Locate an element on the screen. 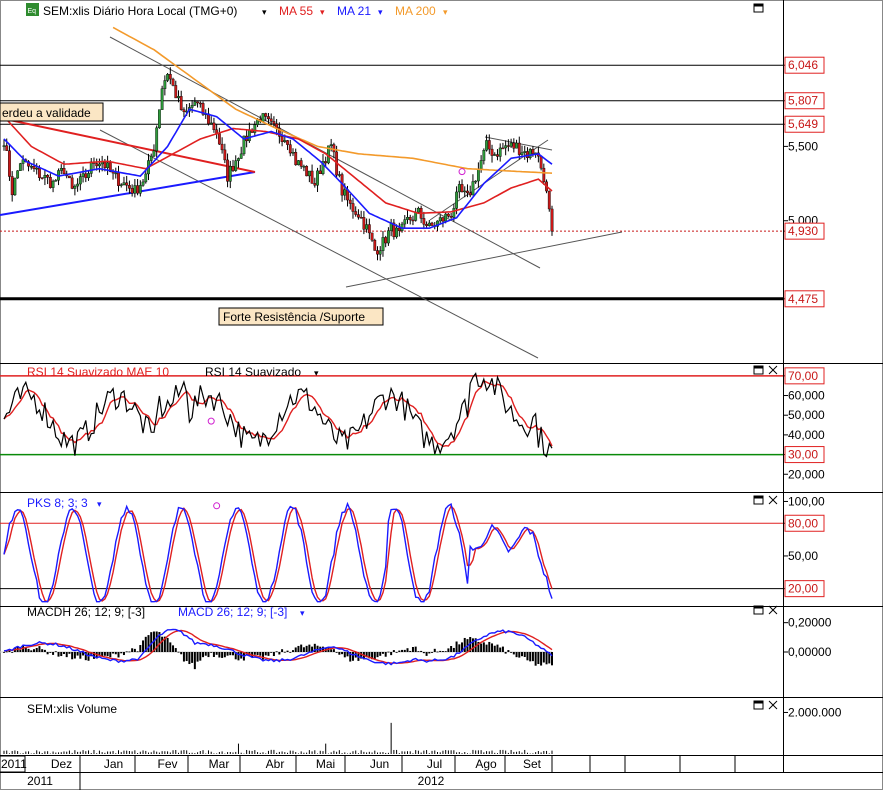 This screenshot has height=795, width=883. volume-label: SEM:xlis Volume is located at coordinates (72, 709).